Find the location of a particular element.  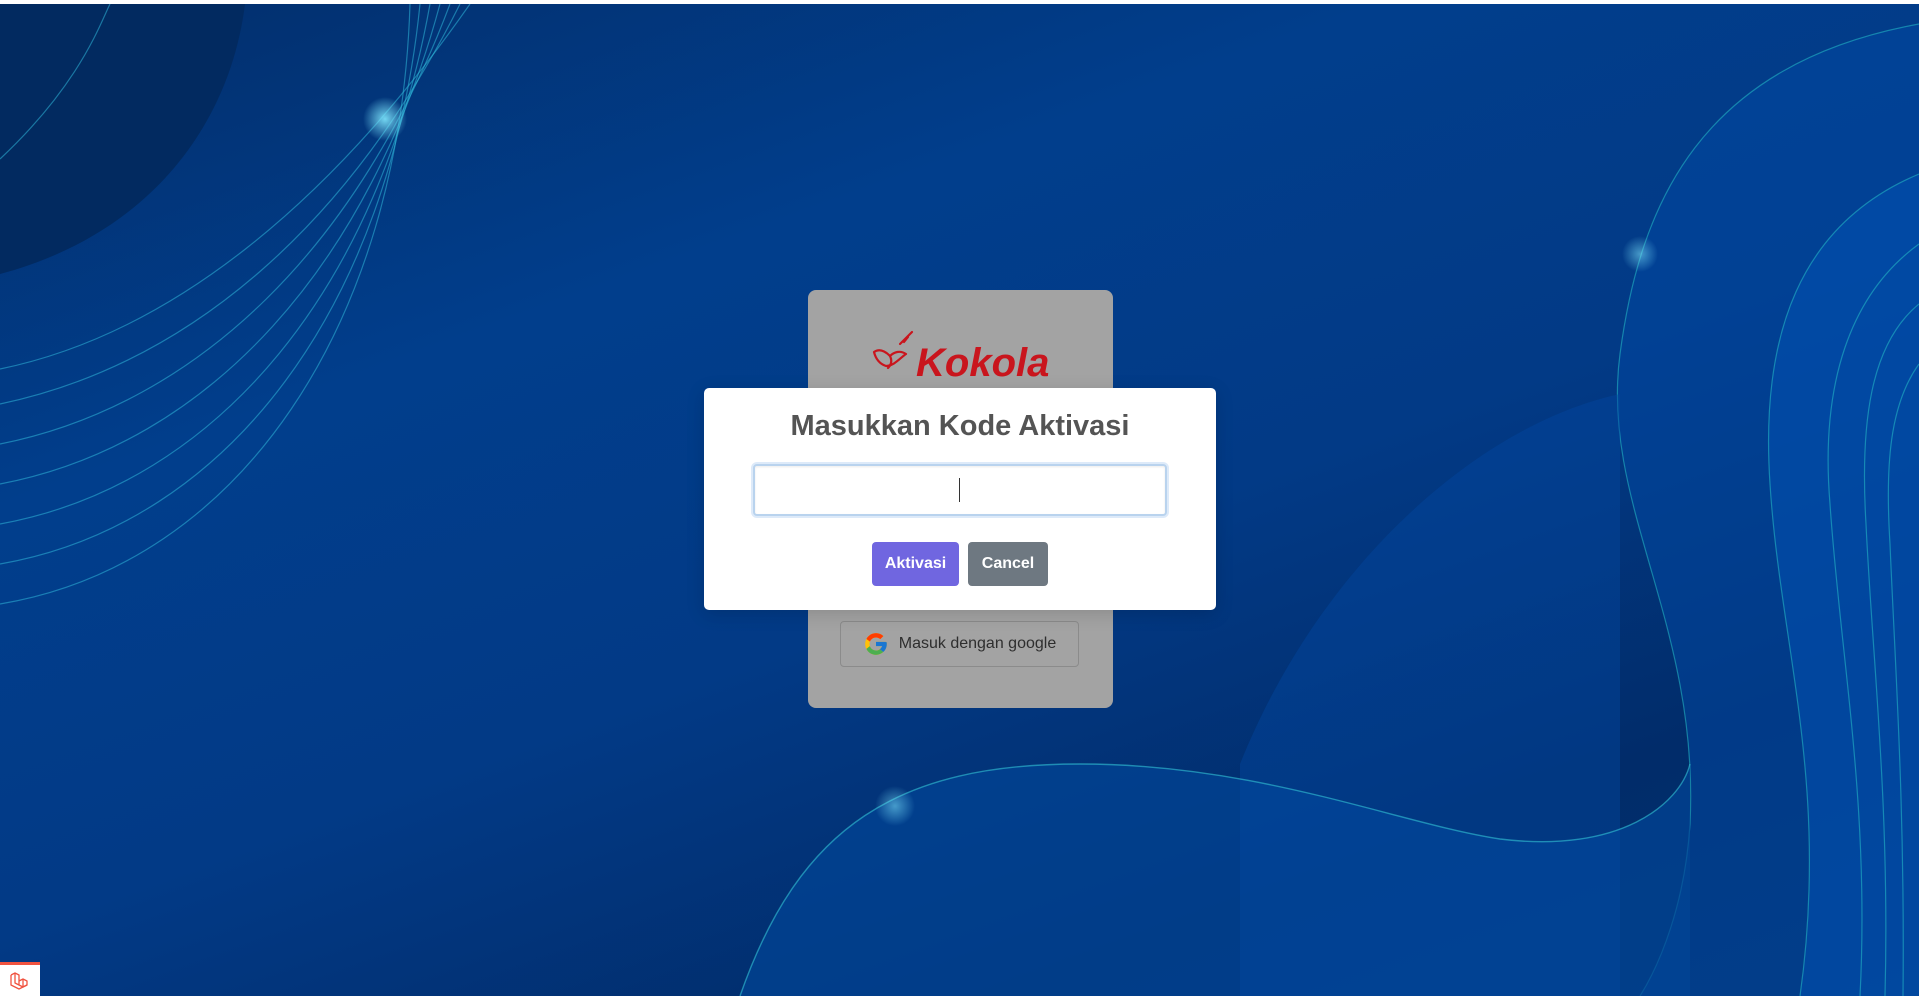

svg-text: Kokola is located at coordinates (982, 361).